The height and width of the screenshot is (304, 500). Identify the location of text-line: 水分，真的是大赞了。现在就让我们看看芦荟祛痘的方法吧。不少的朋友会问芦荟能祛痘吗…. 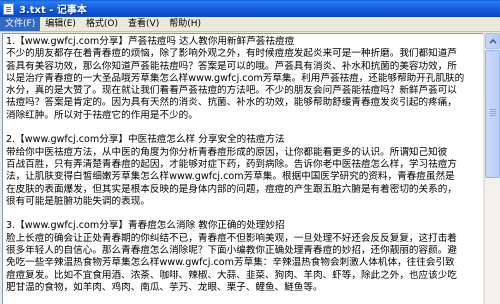
(231, 91).